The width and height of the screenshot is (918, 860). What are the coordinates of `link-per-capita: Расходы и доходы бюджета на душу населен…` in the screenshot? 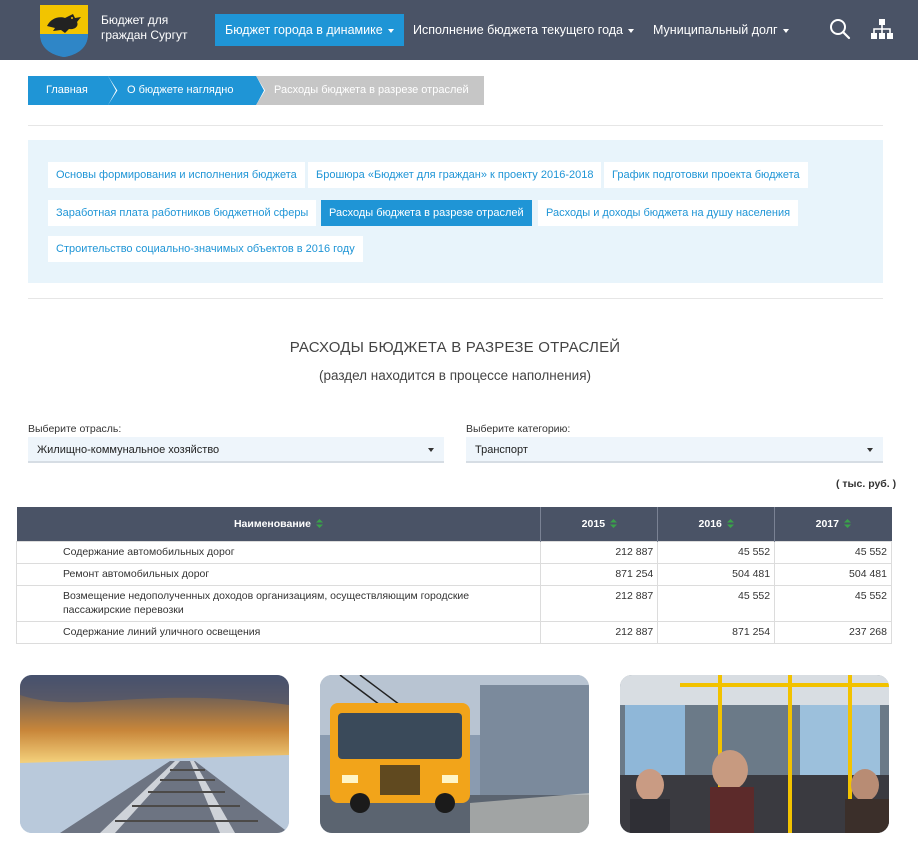 It's located at (668, 213).